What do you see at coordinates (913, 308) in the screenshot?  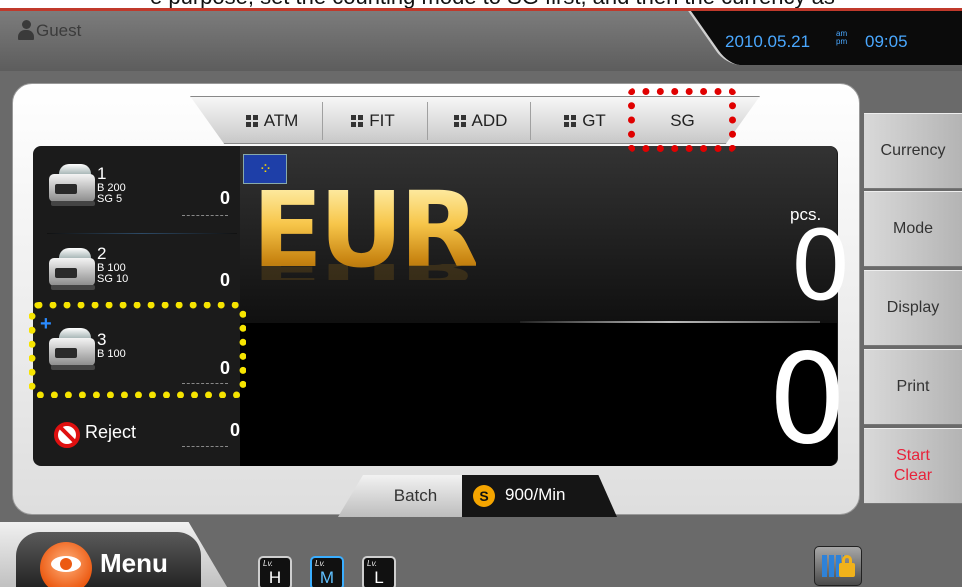 I see `display-button: Display` at bounding box center [913, 308].